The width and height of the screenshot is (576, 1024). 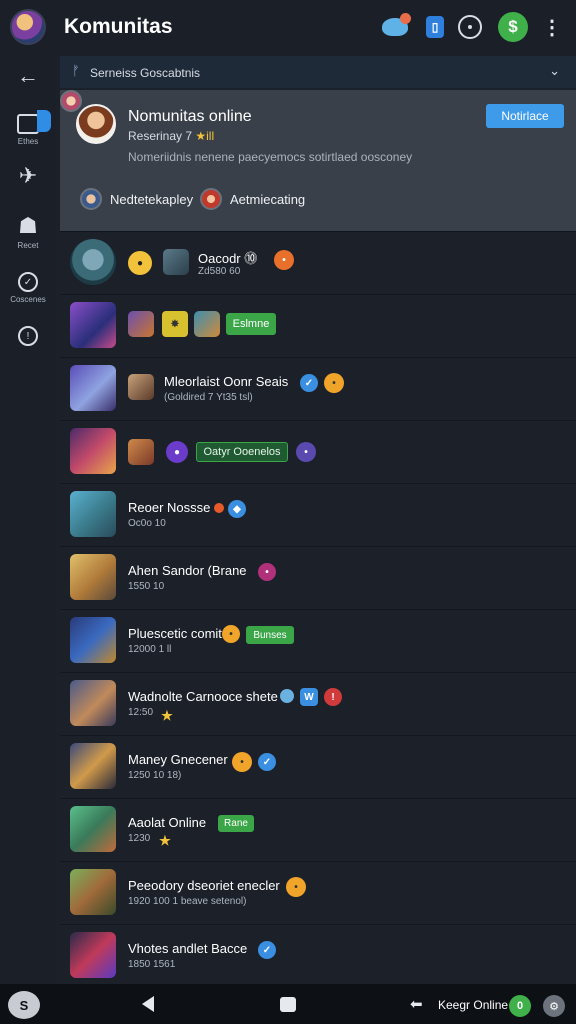 What do you see at coordinates (148, 1004) in the screenshot?
I see `back-triangle-icon` at bounding box center [148, 1004].